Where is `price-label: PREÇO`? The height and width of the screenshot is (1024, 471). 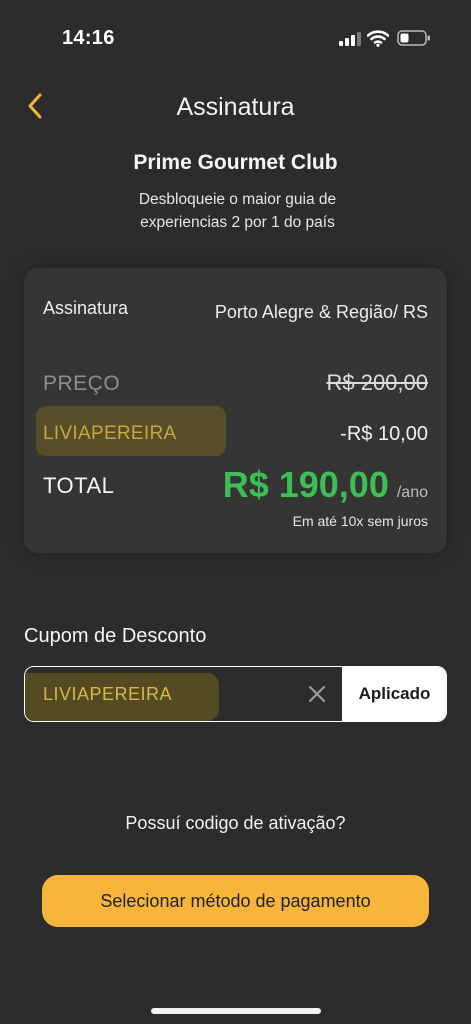 price-label: PREÇO is located at coordinates (82, 383).